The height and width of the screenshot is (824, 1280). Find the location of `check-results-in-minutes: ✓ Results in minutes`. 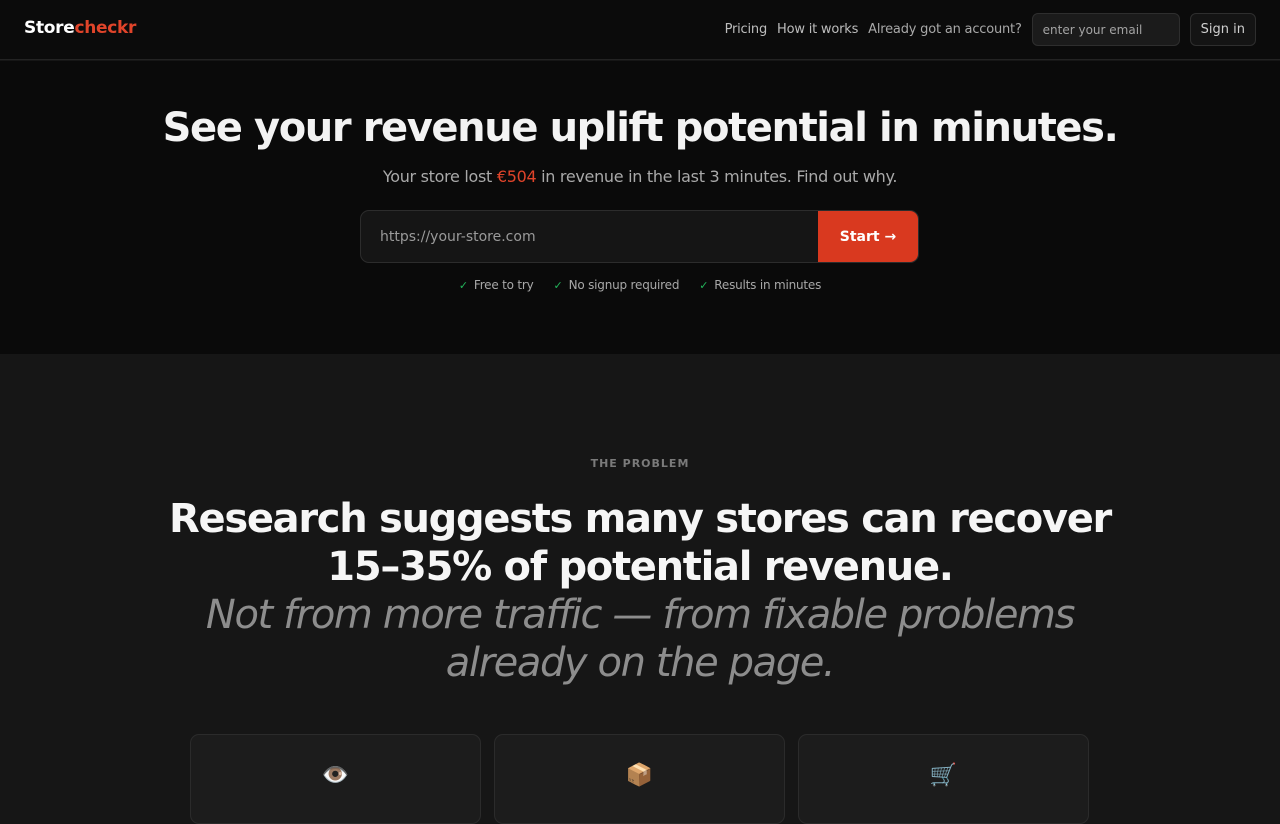

check-results-in-minutes: ✓ Results in minutes is located at coordinates (760, 285).